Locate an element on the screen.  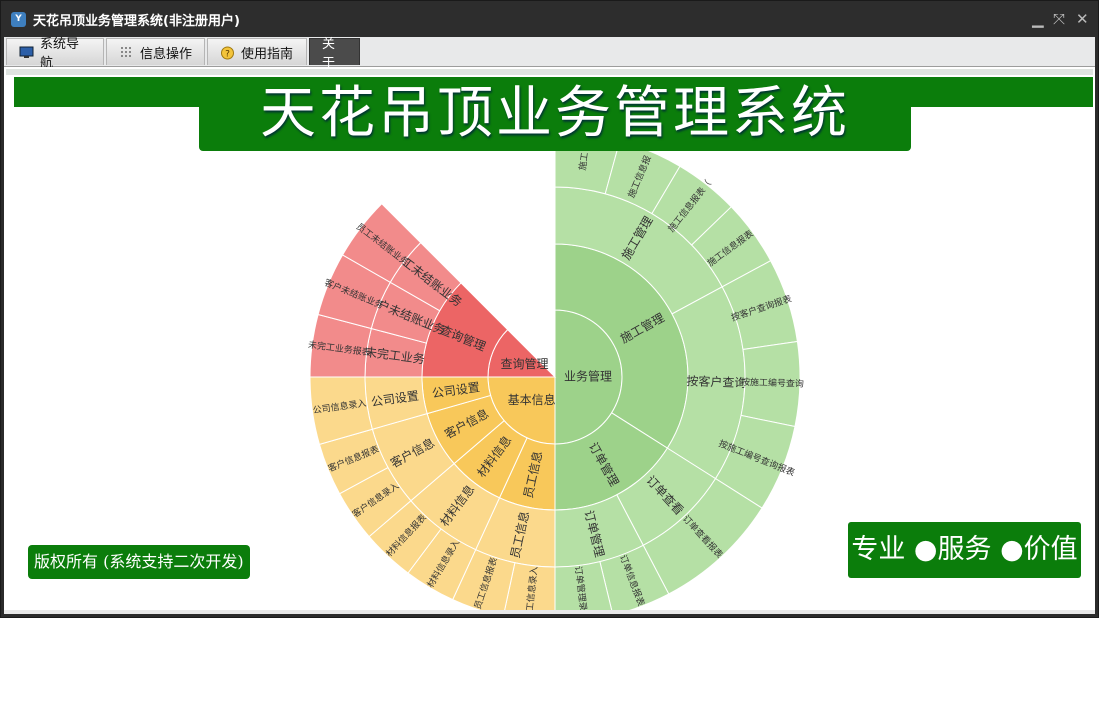
restore-button: ⤧ is located at coordinates (1059, 19).